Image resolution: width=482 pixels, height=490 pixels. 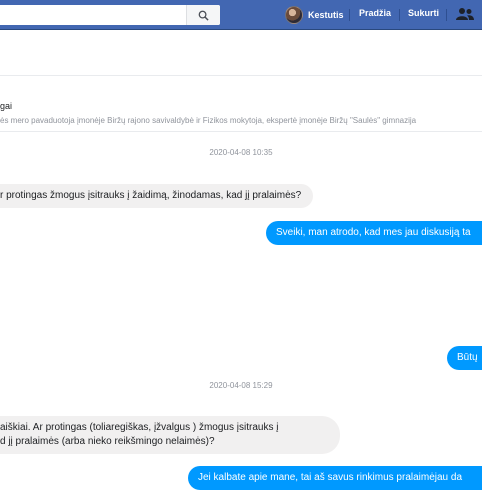 I want to click on profile-name: Kestutis, so click(x=326, y=15).